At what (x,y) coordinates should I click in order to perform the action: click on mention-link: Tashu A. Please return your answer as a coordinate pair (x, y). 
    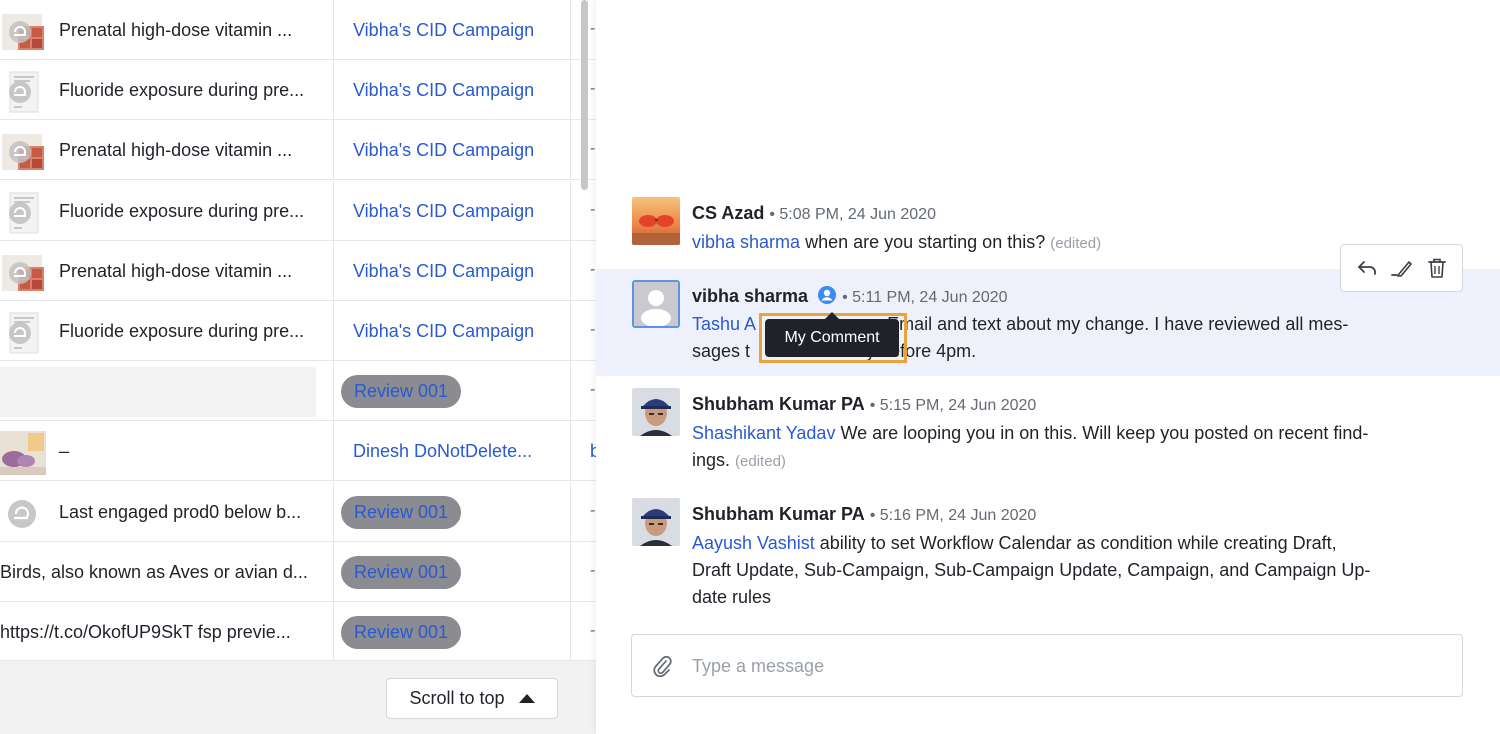
    Looking at the image, I should click on (723, 324).